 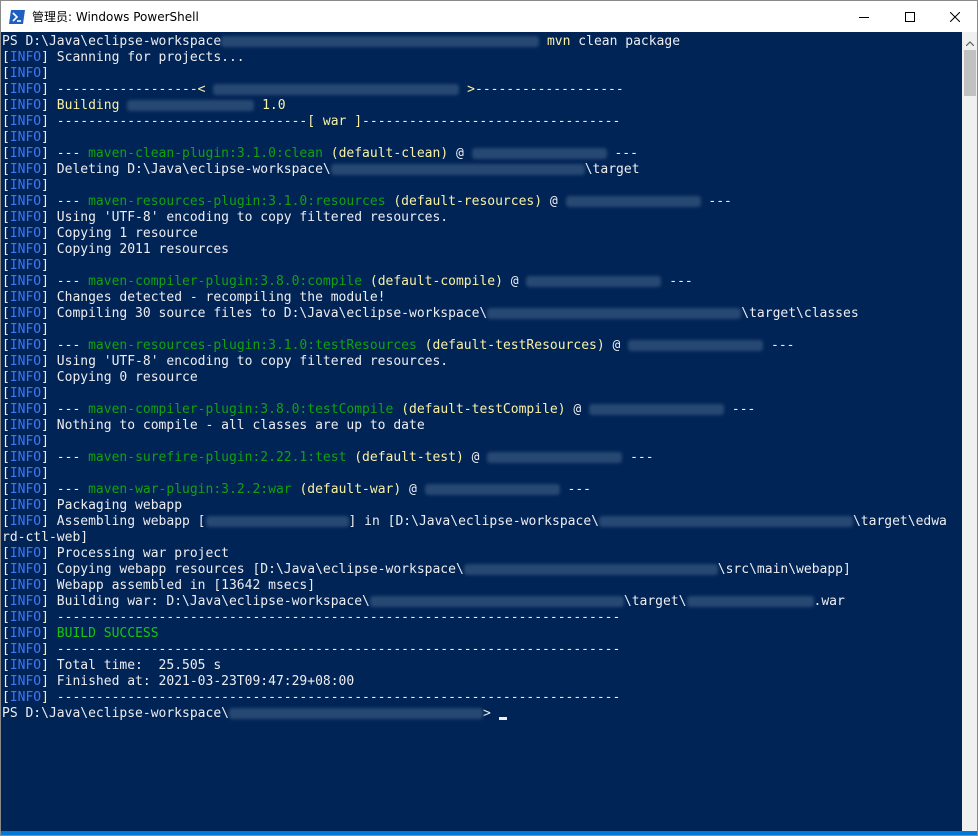 I want to click on console-text: (default-compile), so click(x=436, y=281).